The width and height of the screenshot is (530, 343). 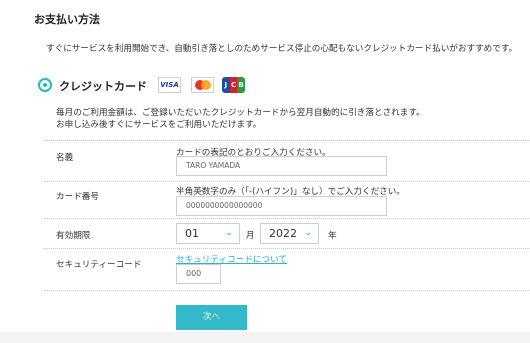 I want to click on expiry-label: 有効期限, so click(x=73, y=236).